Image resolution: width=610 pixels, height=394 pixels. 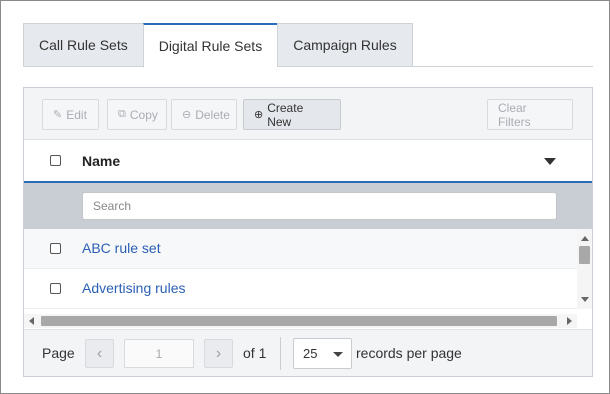 I want to click on scroll-left-arrow-icon, so click(x=31, y=321).